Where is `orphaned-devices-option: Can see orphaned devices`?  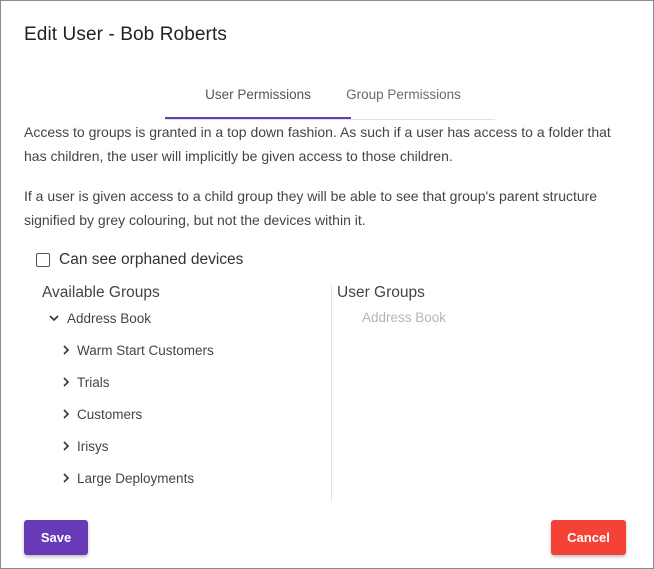 orphaned-devices-option: Can see orphaned devices is located at coordinates (139, 260).